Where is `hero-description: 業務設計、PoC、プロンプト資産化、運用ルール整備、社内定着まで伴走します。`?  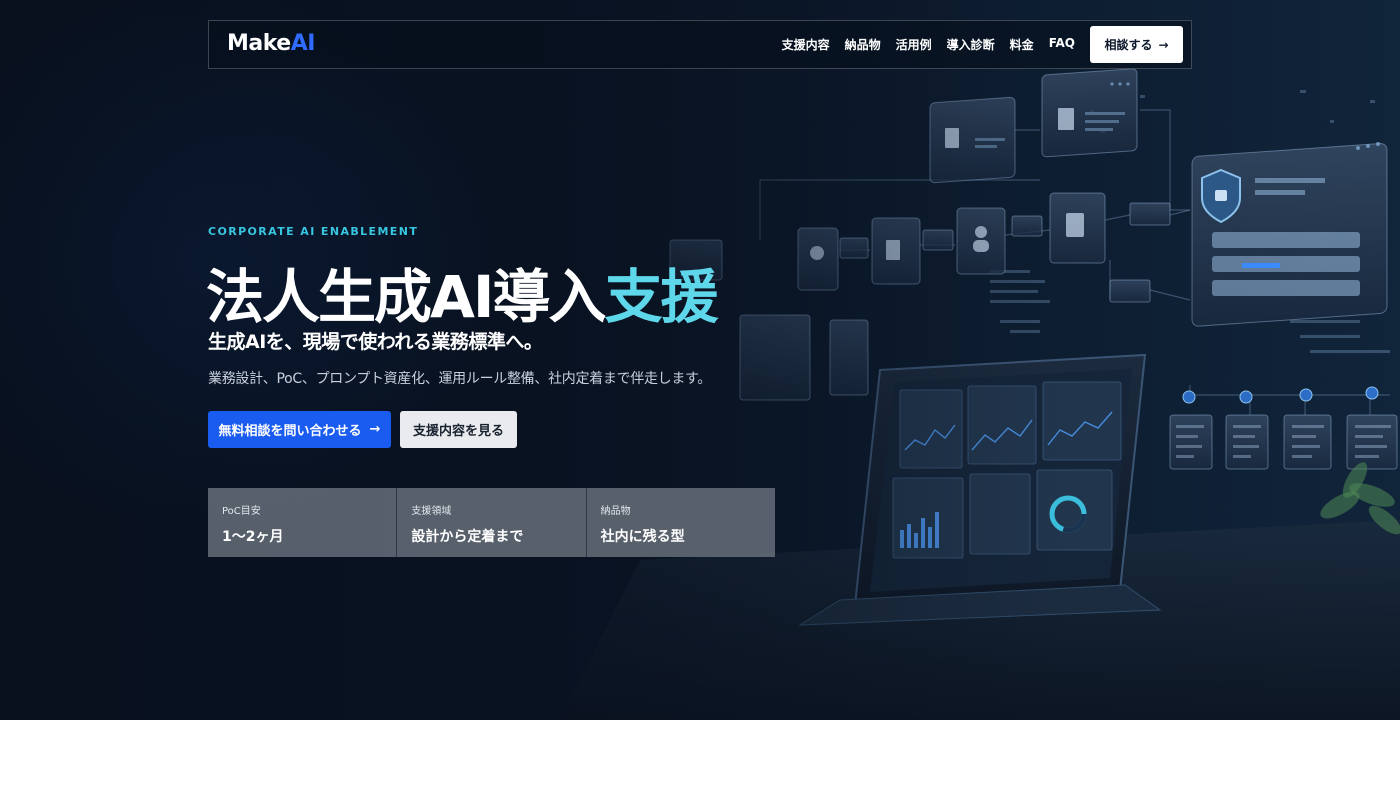
hero-description: 業務設計、PoC、プロンプト資産化、運用ルール整備、社内定着まで伴走します。 is located at coordinates (460, 379).